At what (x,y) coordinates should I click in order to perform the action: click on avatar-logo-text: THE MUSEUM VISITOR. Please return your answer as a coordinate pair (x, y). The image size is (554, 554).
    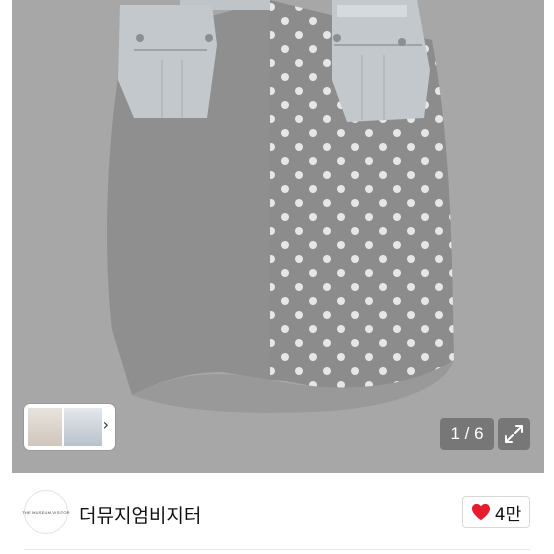
    Looking at the image, I should click on (46, 512).